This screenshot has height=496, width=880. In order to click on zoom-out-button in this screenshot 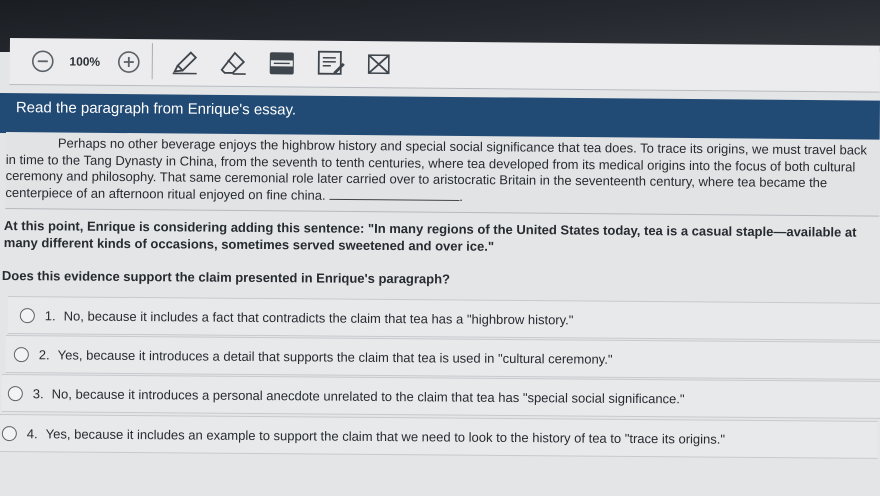, I will do `click(43, 61)`.